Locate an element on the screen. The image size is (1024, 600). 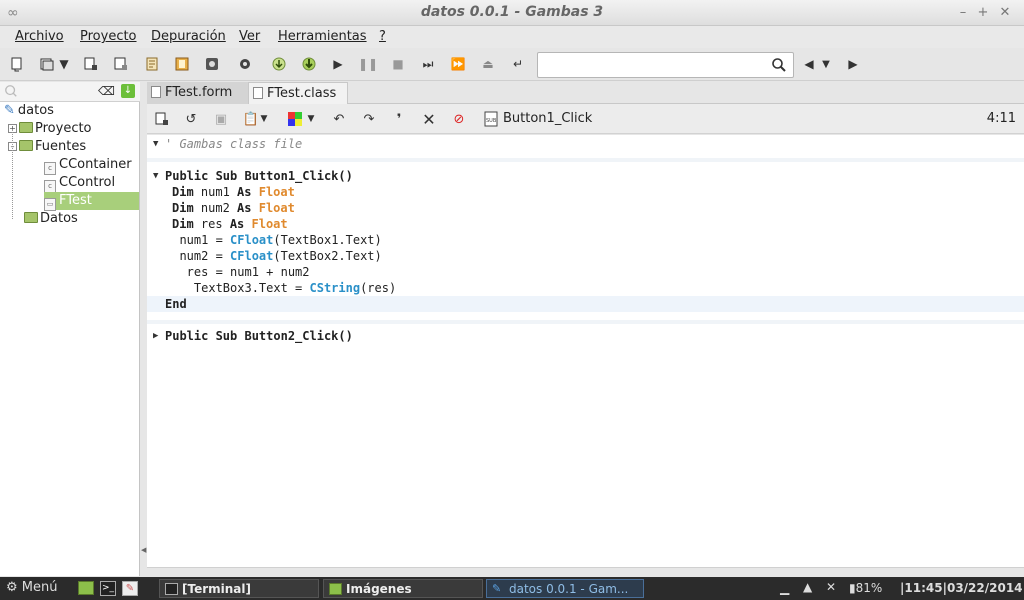
terminal-launcher-icon: >_ is located at coordinates (108, 588).